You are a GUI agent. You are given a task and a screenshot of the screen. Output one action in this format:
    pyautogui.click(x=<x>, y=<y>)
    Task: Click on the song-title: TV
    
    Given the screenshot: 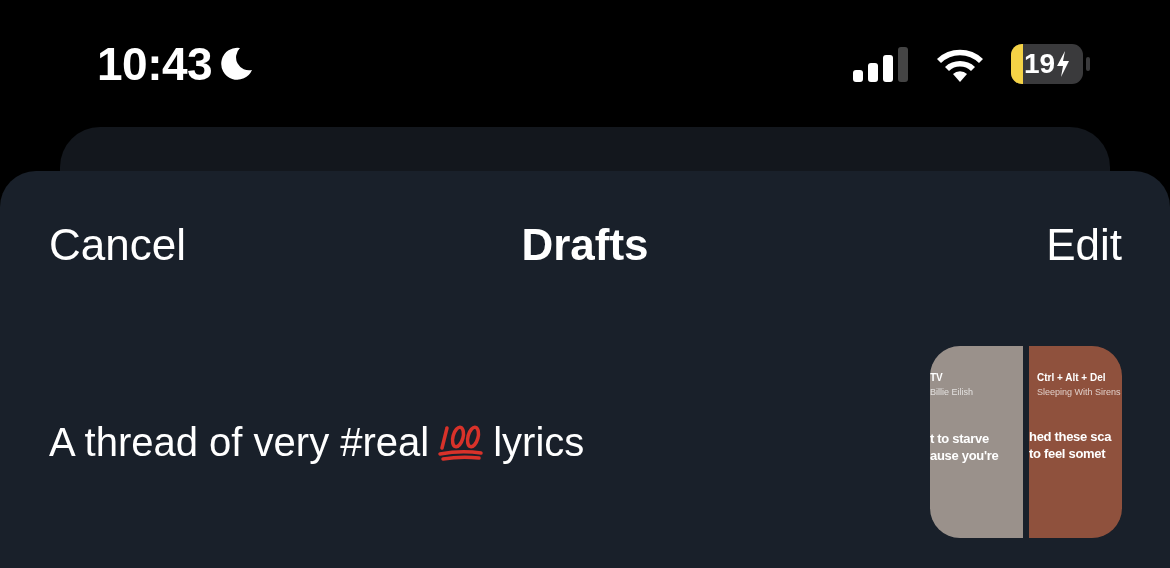 What is the action you would take?
    pyautogui.click(x=936, y=377)
    